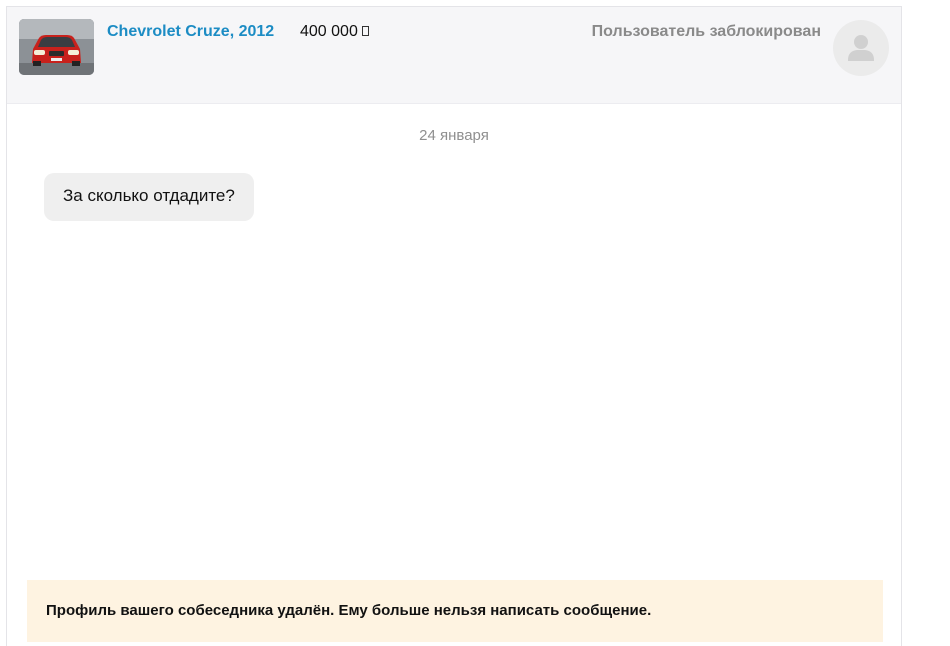 This screenshot has height=646, width=950. I want to click on avatar, so click(861, 48).